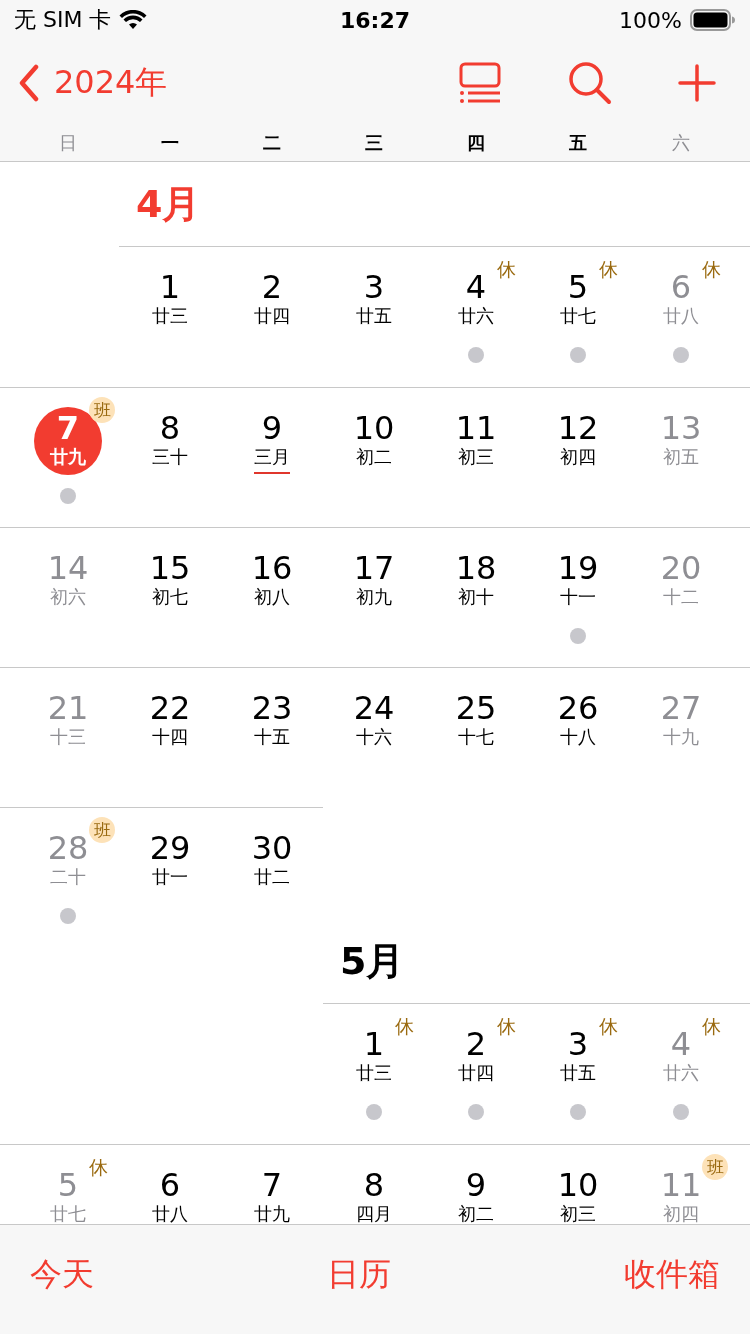  I want to click on day-number: 12, so click(578, 428).